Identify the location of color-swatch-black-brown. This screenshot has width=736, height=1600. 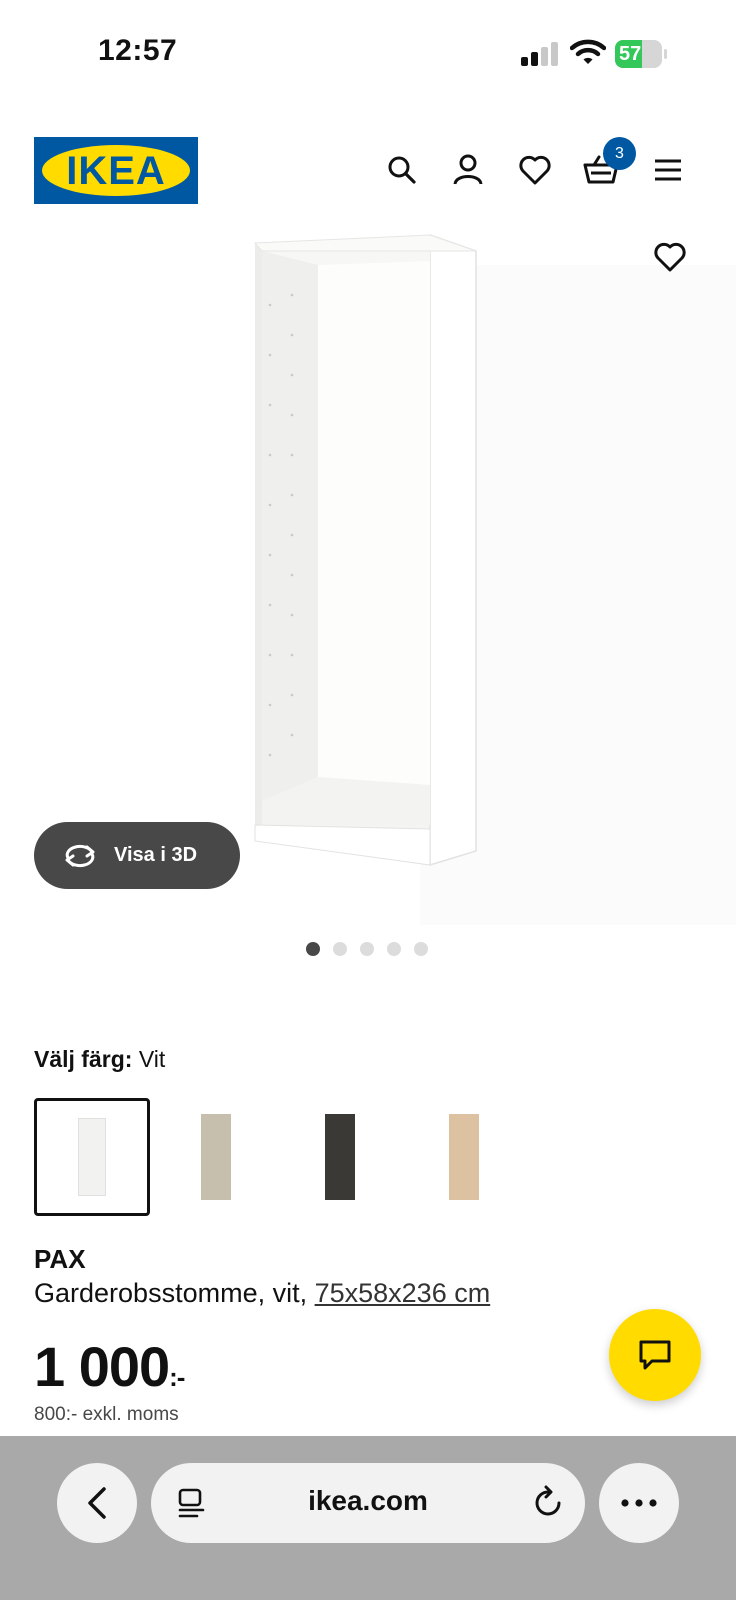
(340, 1157).